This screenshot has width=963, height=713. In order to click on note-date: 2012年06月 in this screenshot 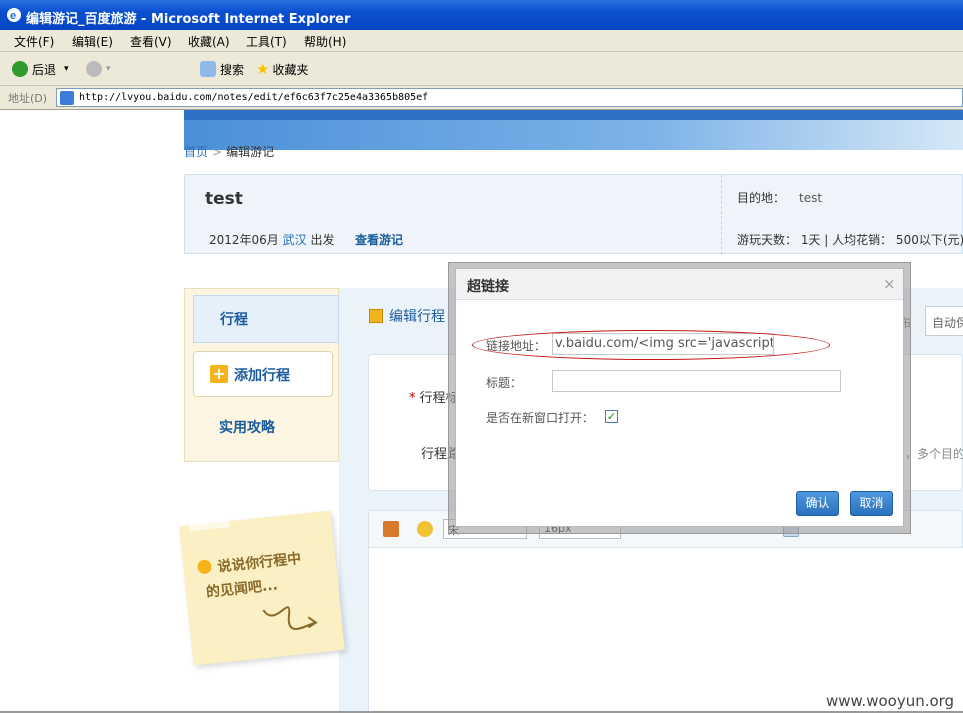, I will do `click(244, 240)`.